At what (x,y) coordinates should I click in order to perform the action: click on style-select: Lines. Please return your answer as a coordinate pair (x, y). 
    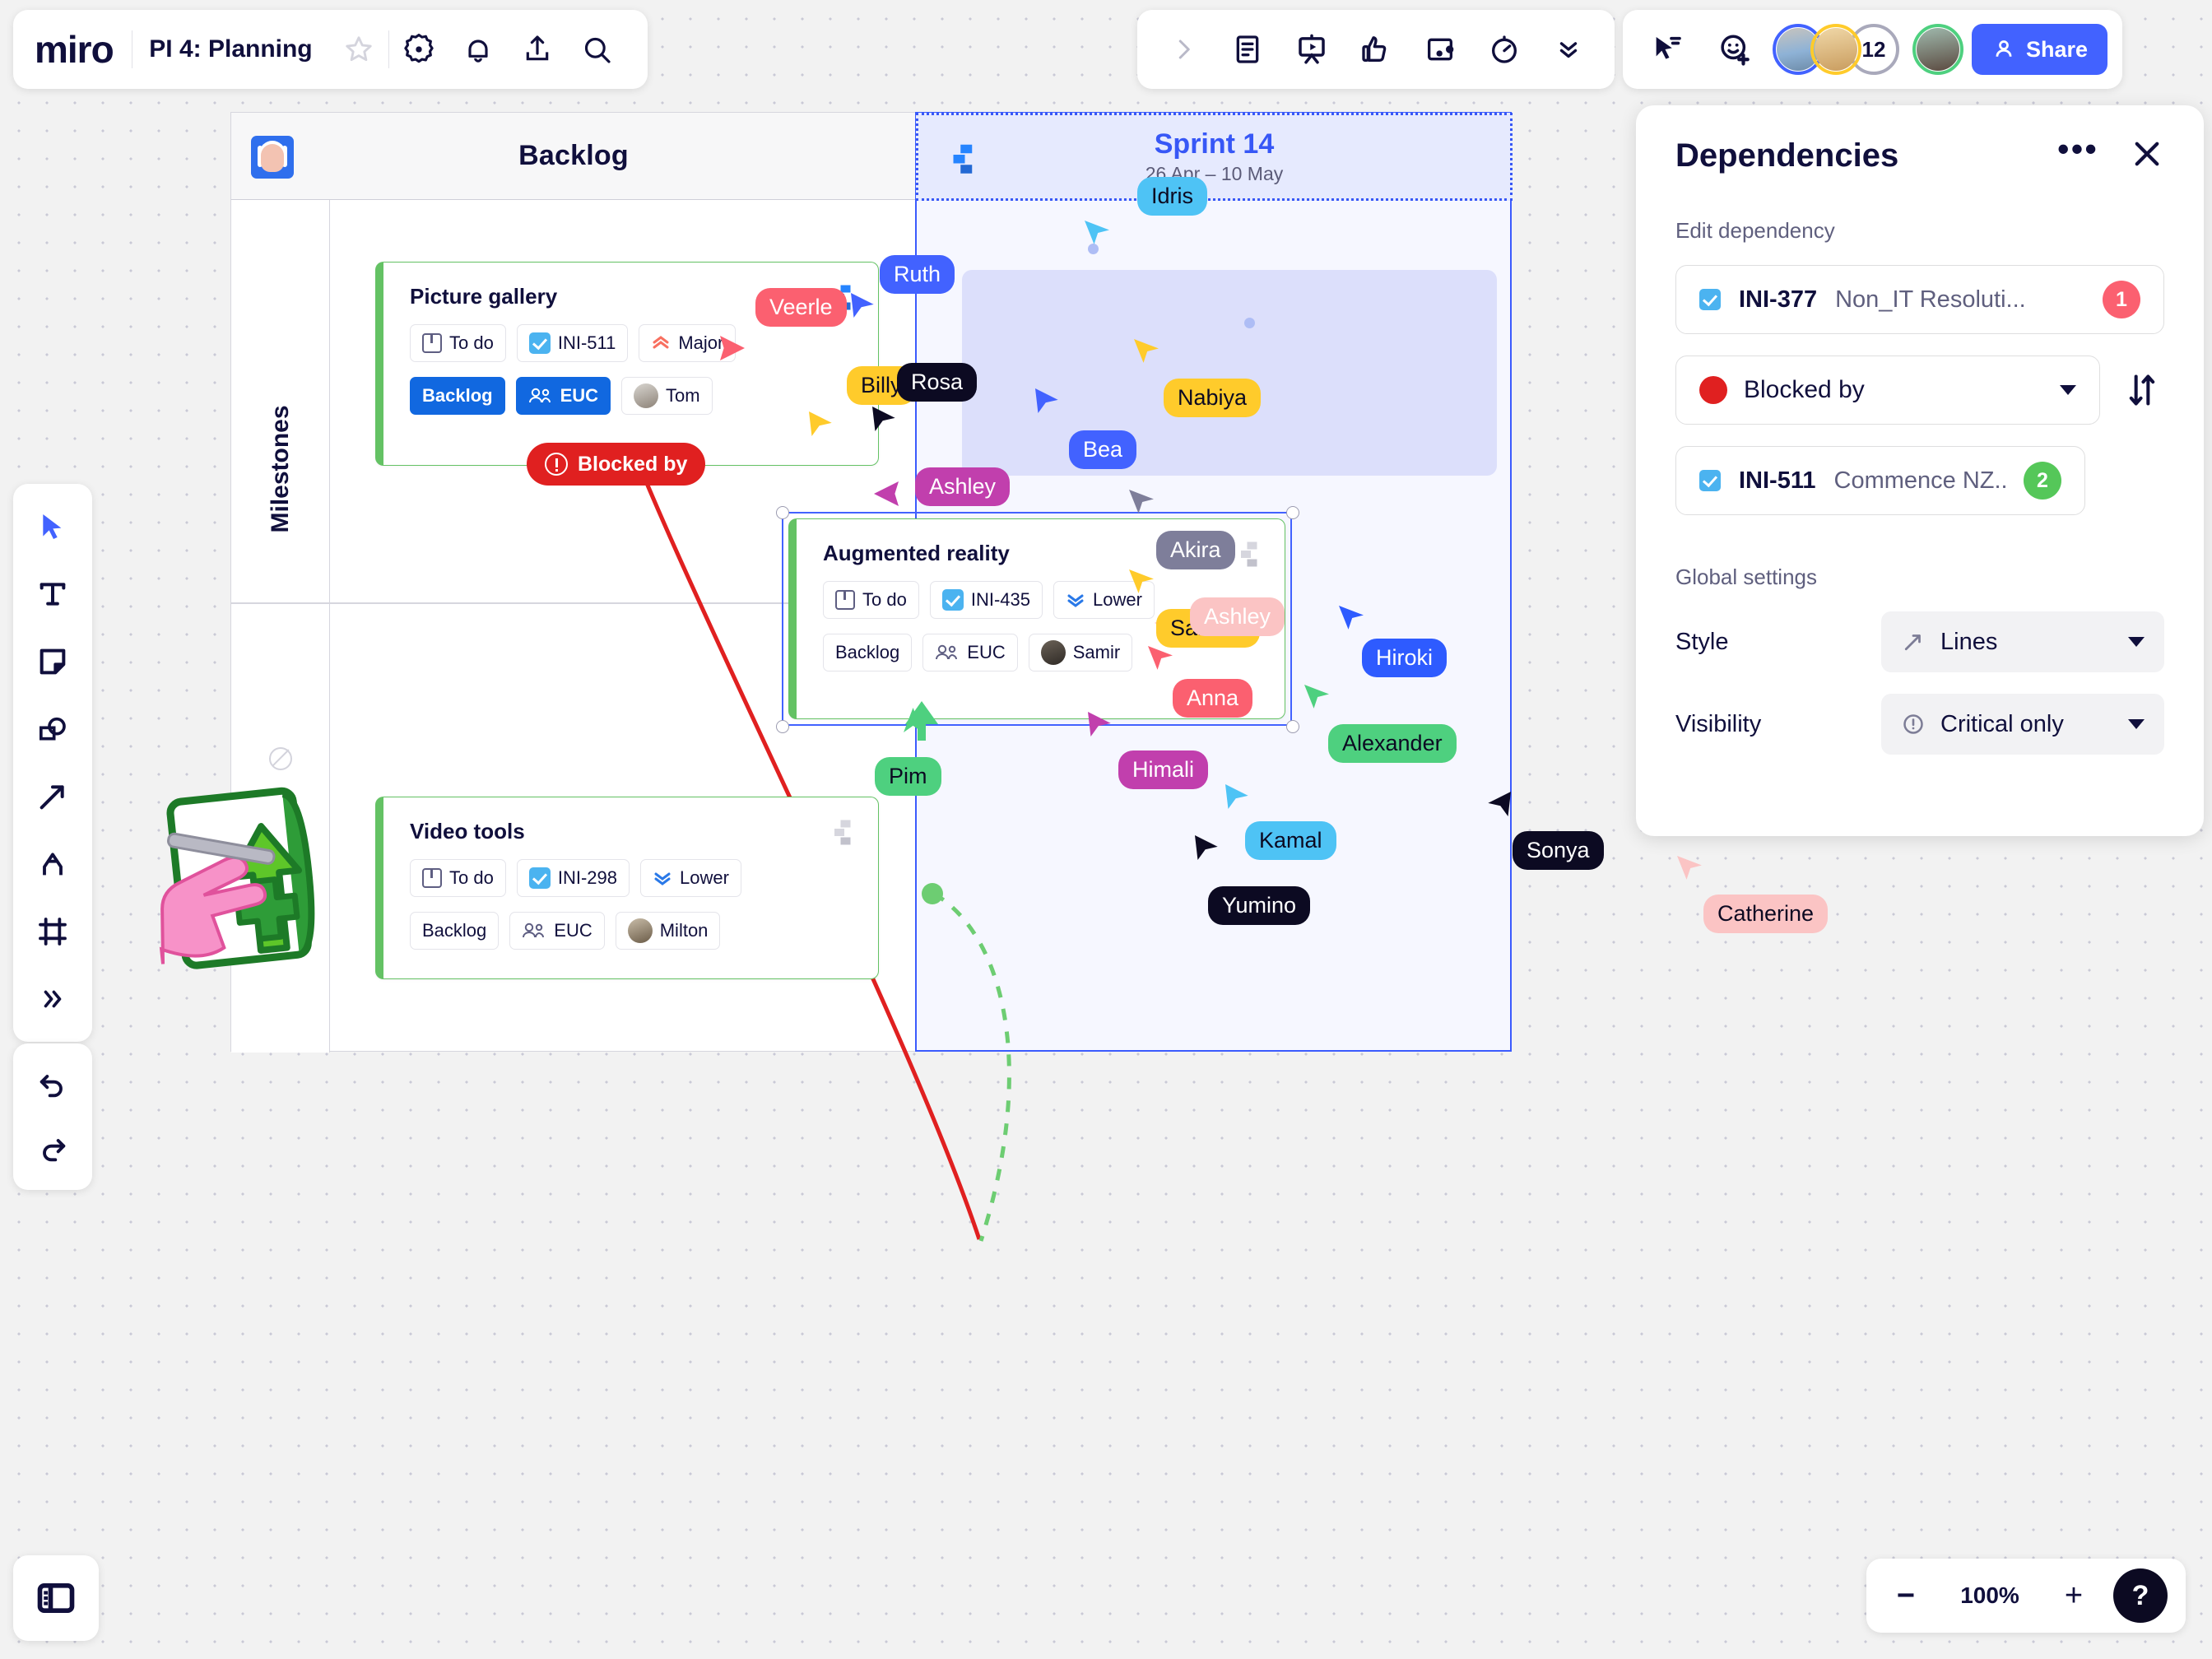
    Looking at the image, I should click on (2022, 641).